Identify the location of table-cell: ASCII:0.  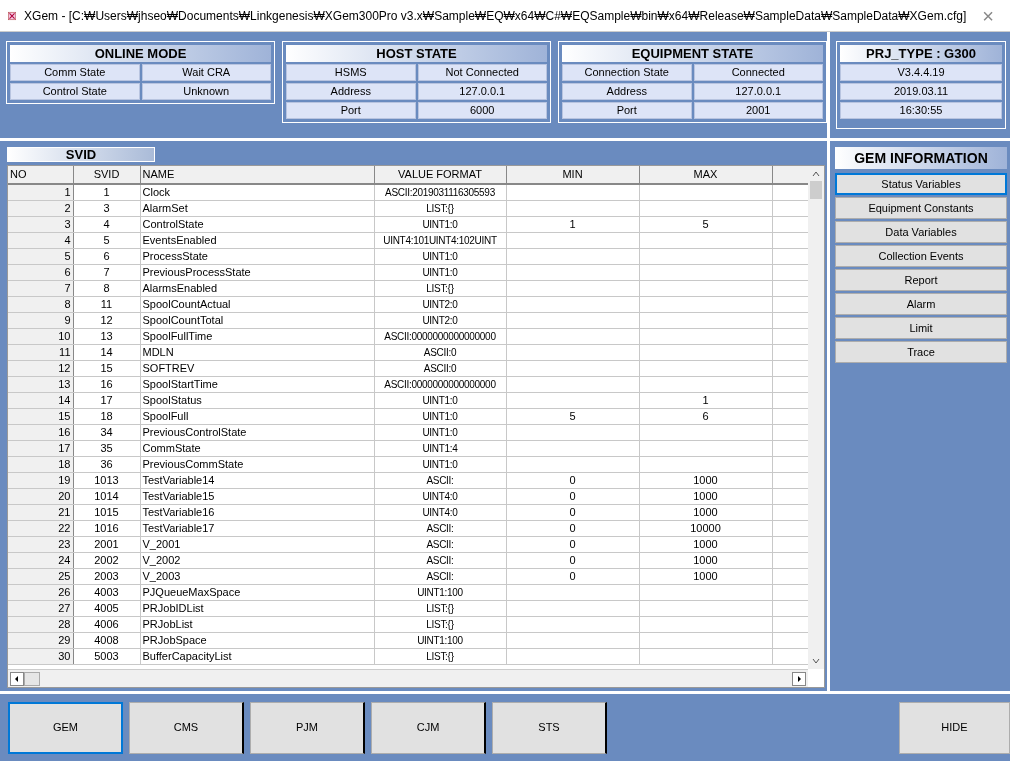
(440, 352).